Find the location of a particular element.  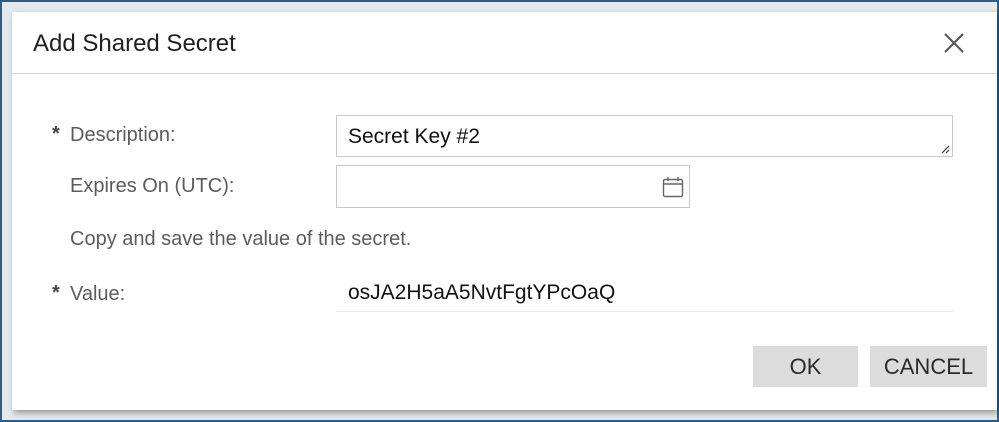

close-icon is located at coordinates (954, 43).